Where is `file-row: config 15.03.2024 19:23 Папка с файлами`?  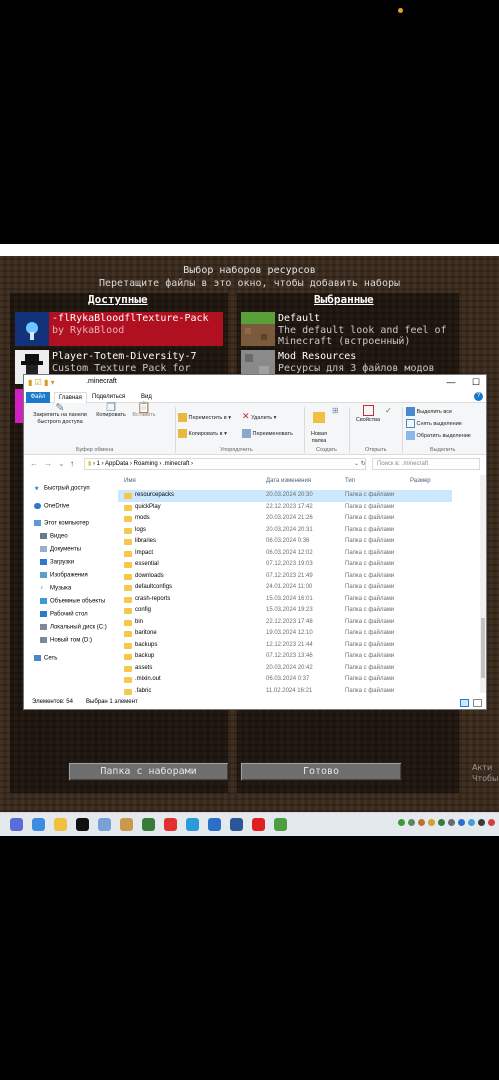 file-row: config 15.03.2024 19:23 Папка с файлами is located at coordinates (285, 611).